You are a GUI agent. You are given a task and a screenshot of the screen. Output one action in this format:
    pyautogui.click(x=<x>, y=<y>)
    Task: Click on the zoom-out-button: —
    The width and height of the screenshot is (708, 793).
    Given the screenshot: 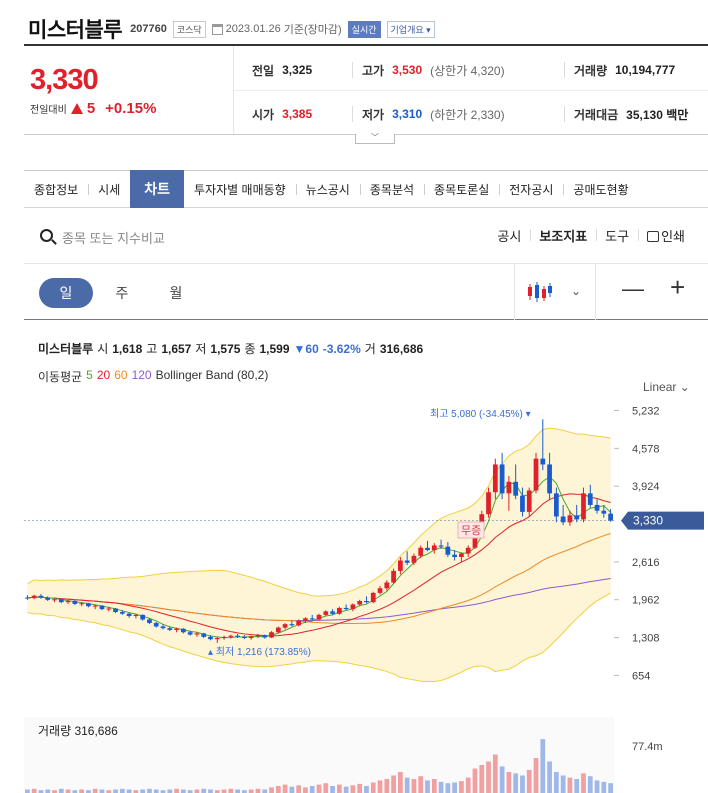 What is the action you would take?
    pyautogui.click(x=633, y=289)
    